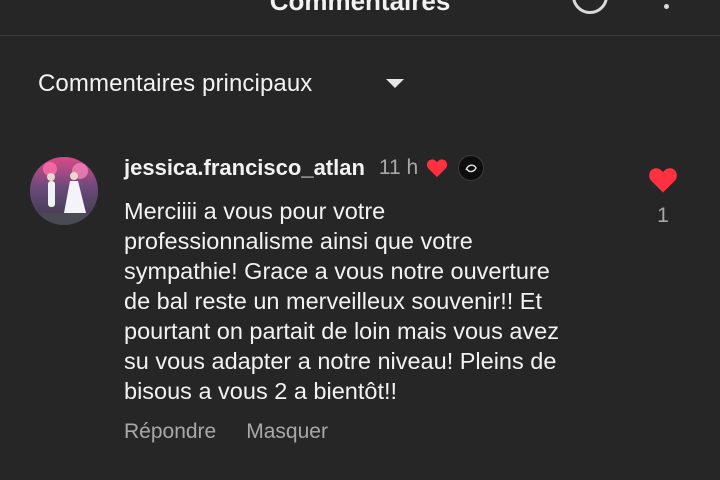 Image resolution: width=720 pixels, height=480 pixels. Describe the element at coordinates (398, 167) in the screenshot. I see `comment-timestamp: 11 h` at that location.